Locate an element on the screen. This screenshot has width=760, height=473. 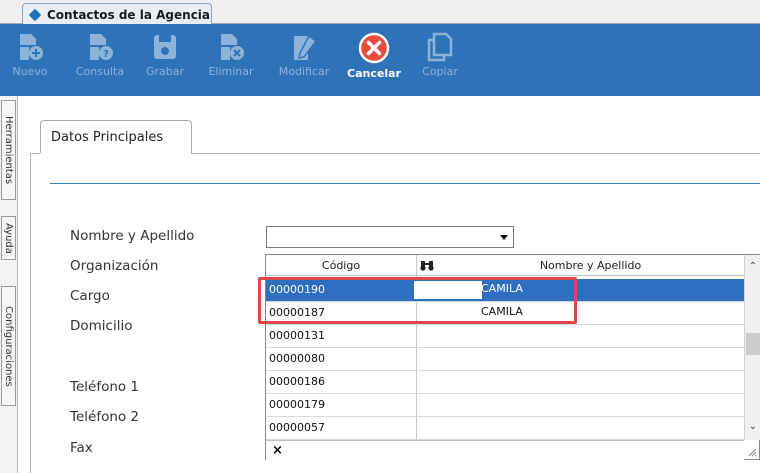
fax-label: Fax is located at coordinates (81, 448).